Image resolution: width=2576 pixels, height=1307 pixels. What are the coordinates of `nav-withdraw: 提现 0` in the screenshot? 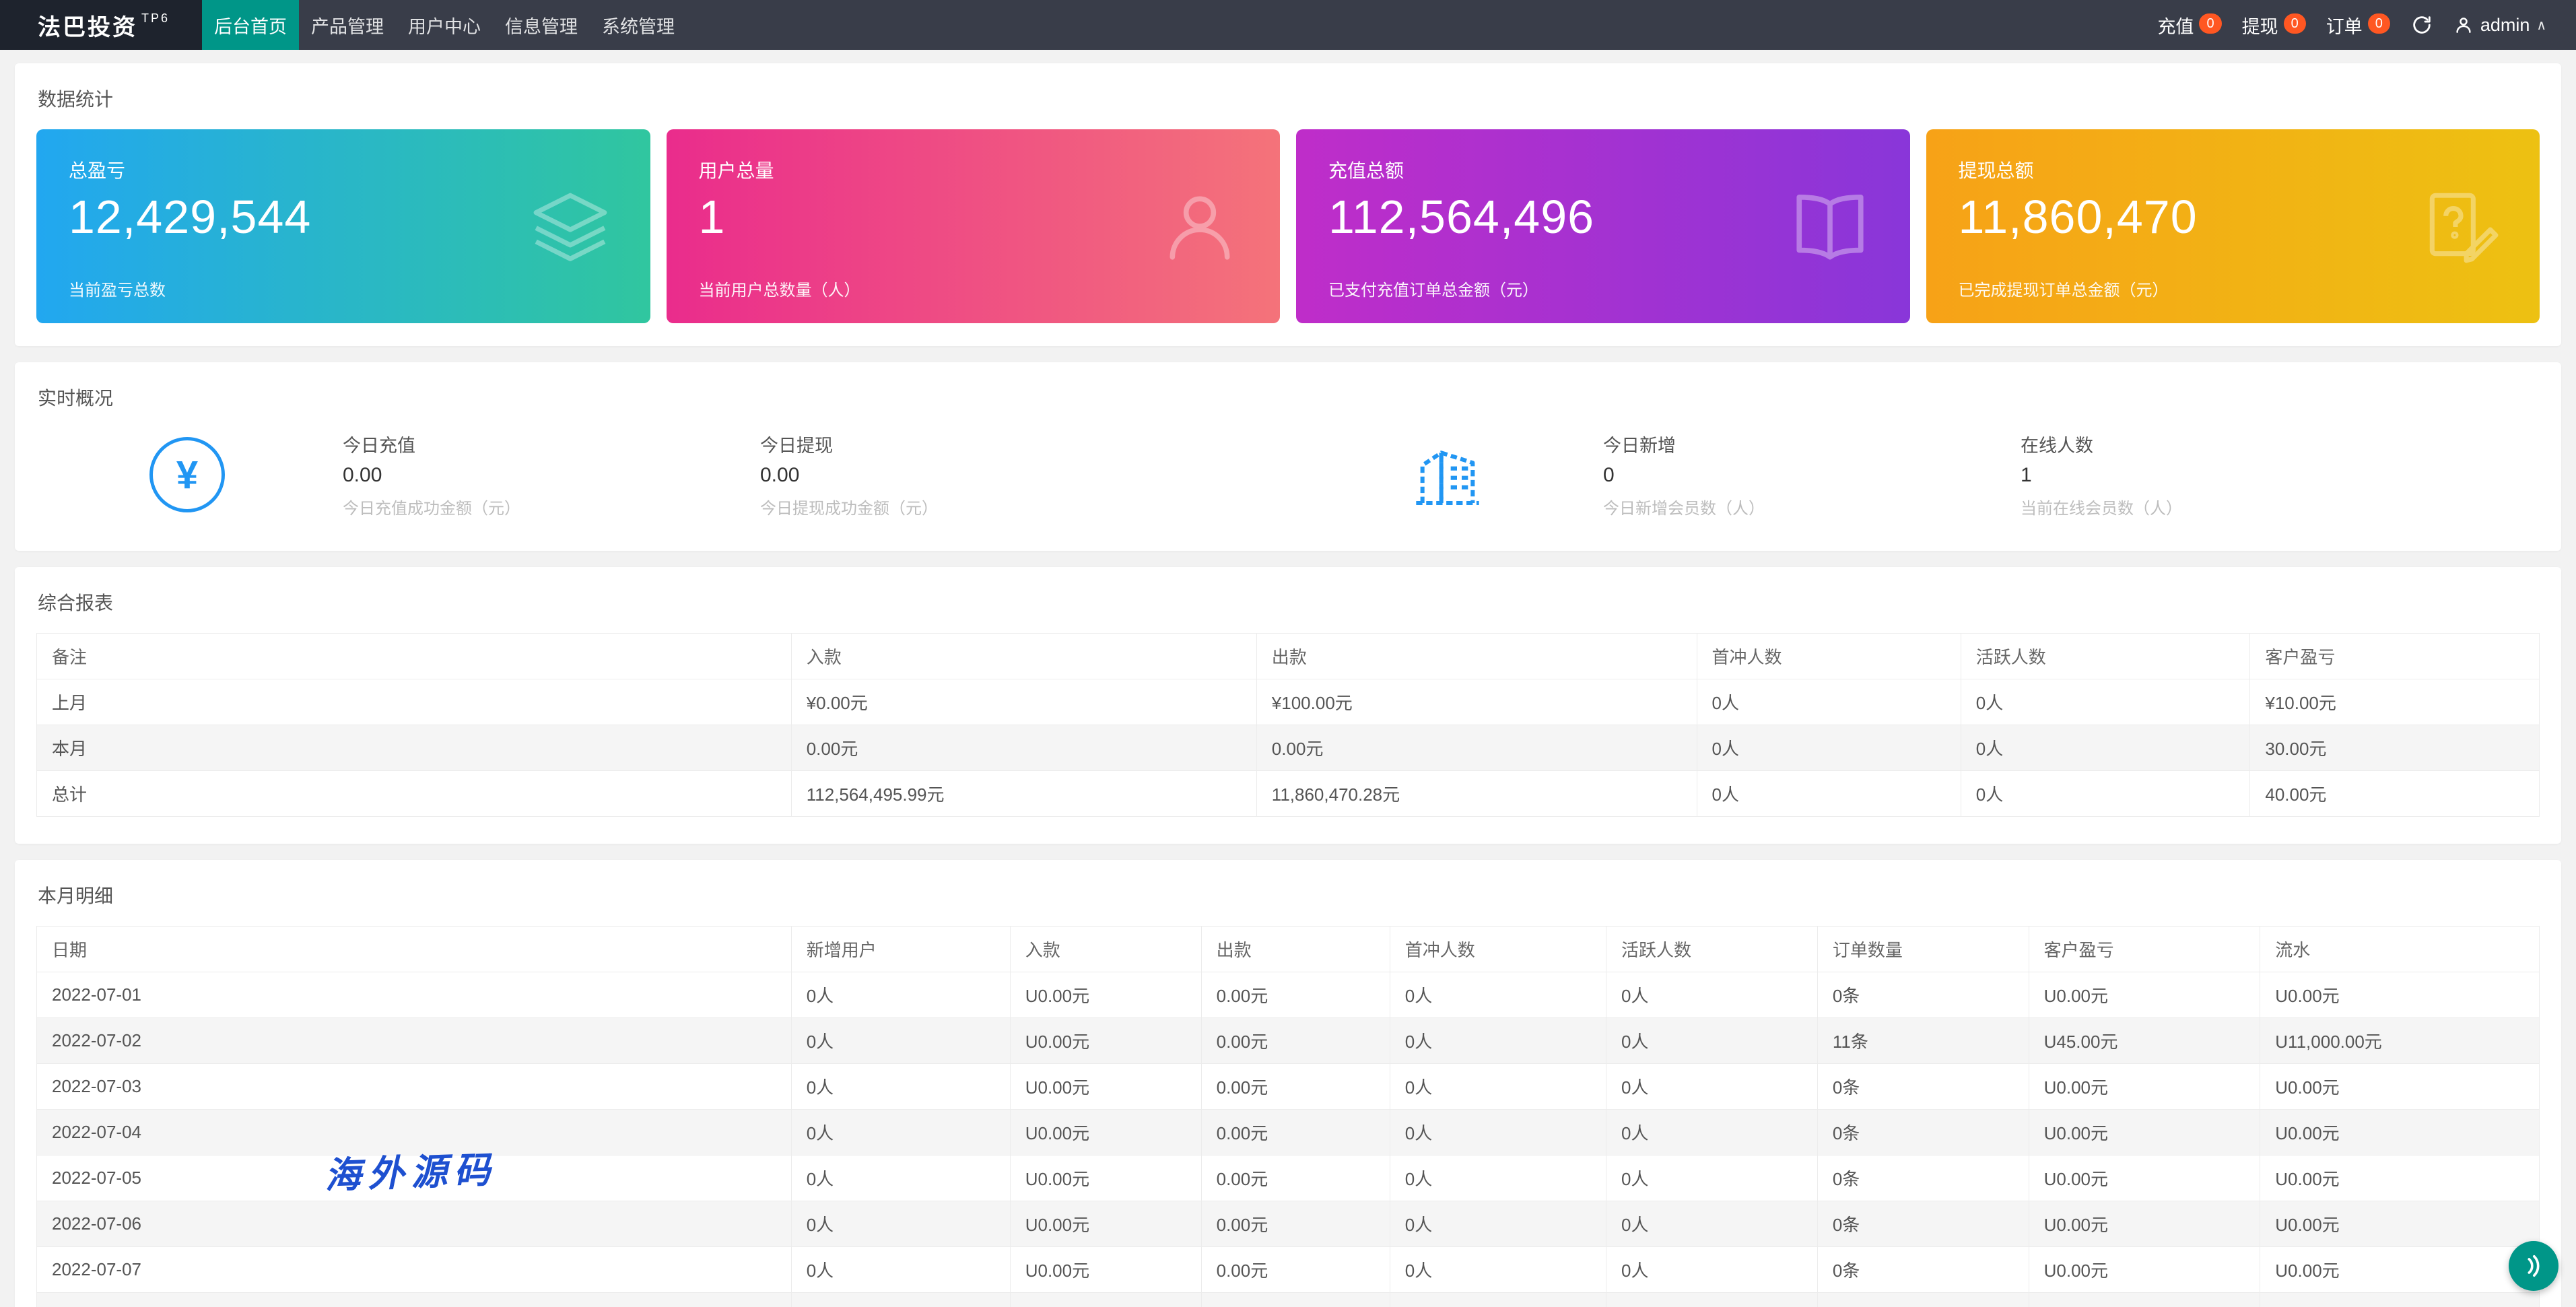 It's located at (2274, 25).